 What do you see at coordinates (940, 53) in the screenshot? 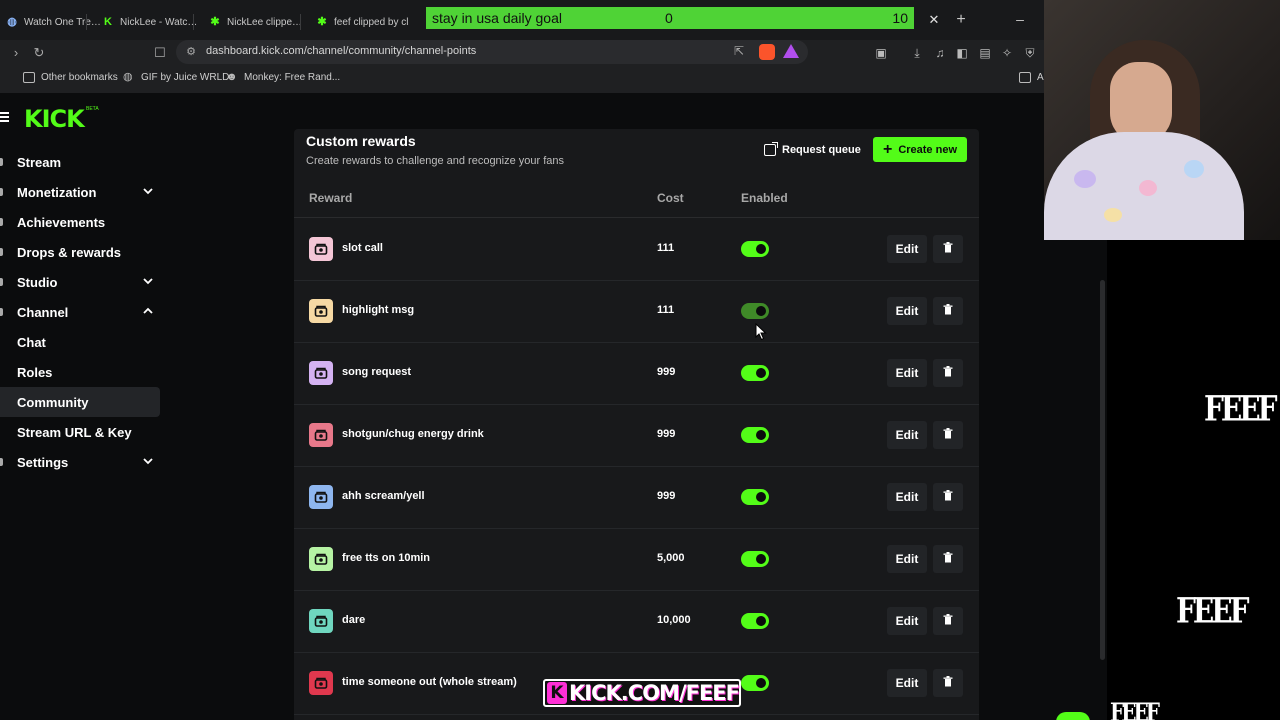
I see `media-icon: ♫` at bounding box center [940, 53].